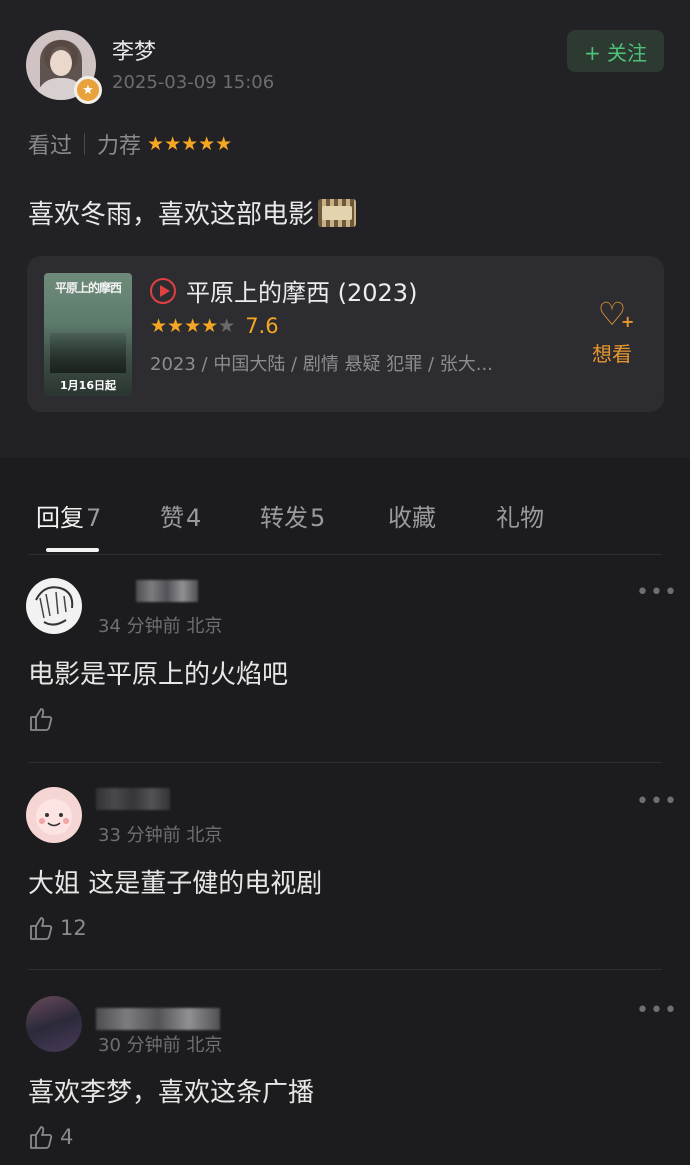  I want to click on play-icon, so click(163, 291).